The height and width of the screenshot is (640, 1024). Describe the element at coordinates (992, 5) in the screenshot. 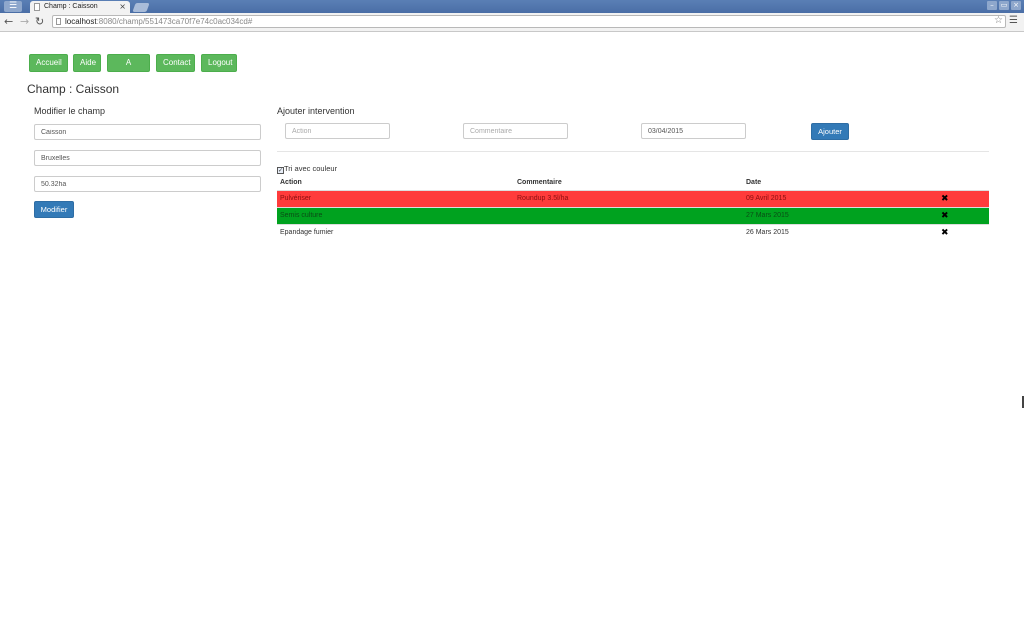

I see `minimize-button: –` at that location.